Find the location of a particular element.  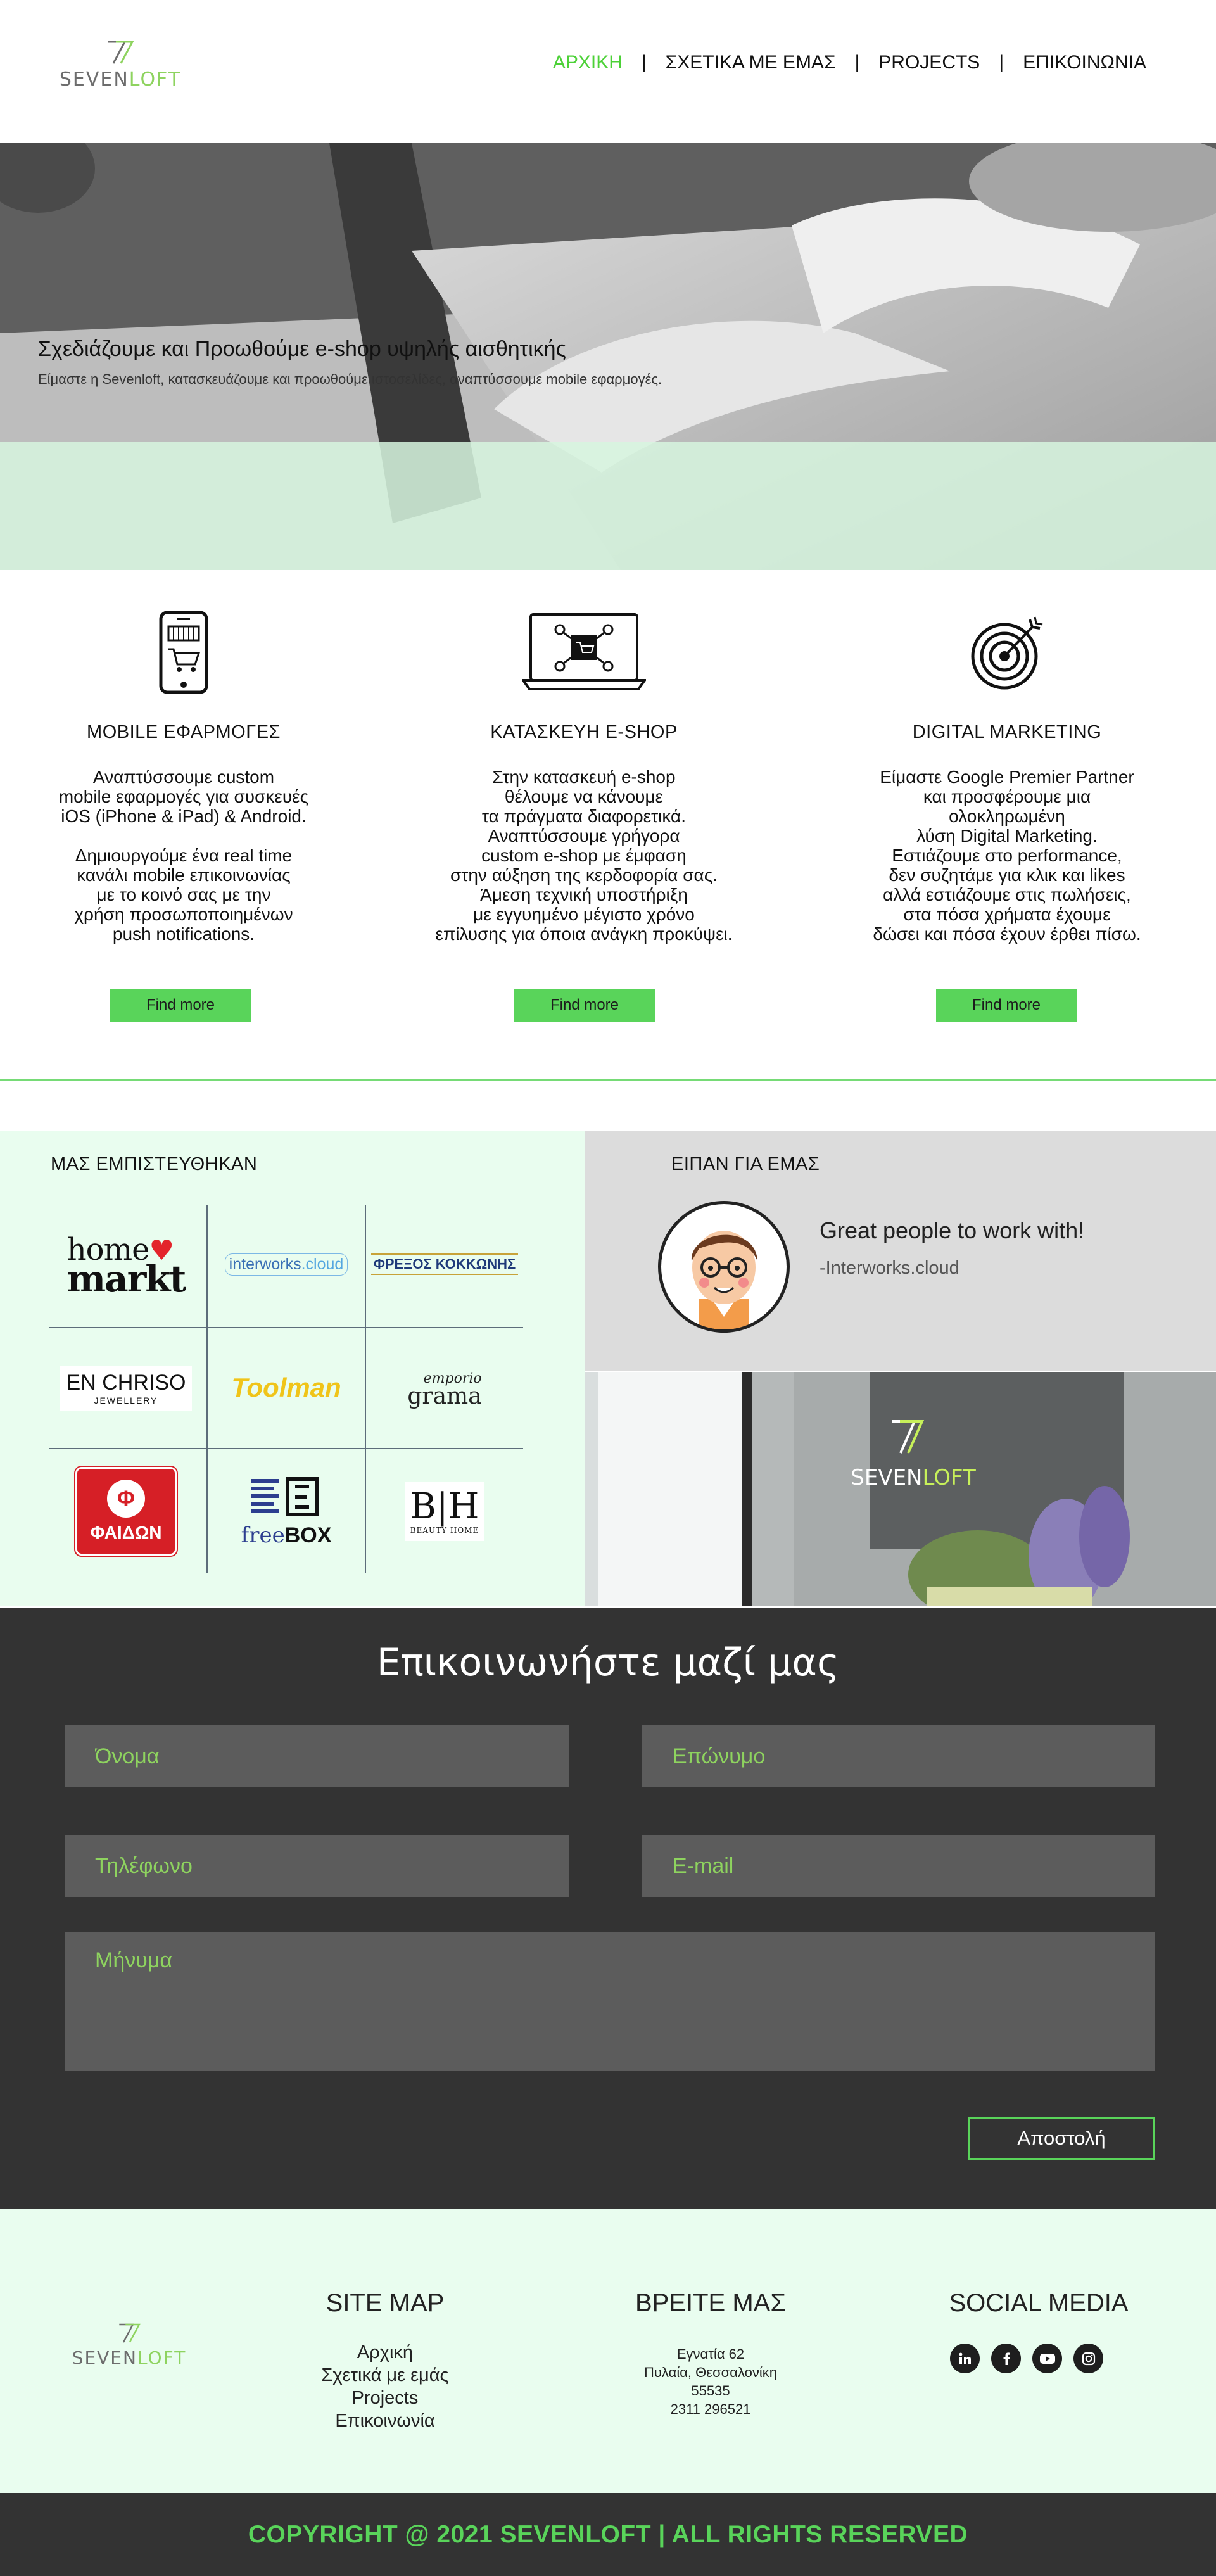

service-mobile-title: MOBILE ΕΦΑΡΜΟΓΕΣ is located at coordinates (184, 732).